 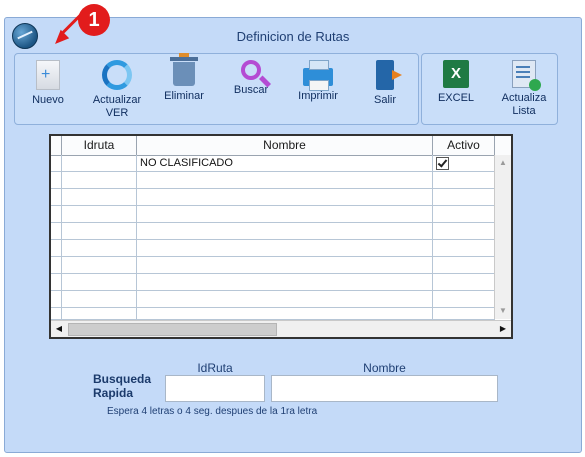 I want to click on update-list-button: Actualiza Lista, so click(x=524, y=91).